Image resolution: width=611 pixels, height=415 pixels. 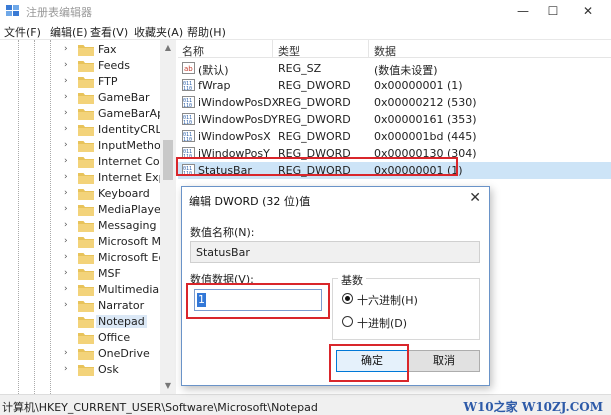 What do you see at coordinates (335, 252) in the screenshot?
I see `value-name-field: StatusBar` at bounding box center [335, 252].